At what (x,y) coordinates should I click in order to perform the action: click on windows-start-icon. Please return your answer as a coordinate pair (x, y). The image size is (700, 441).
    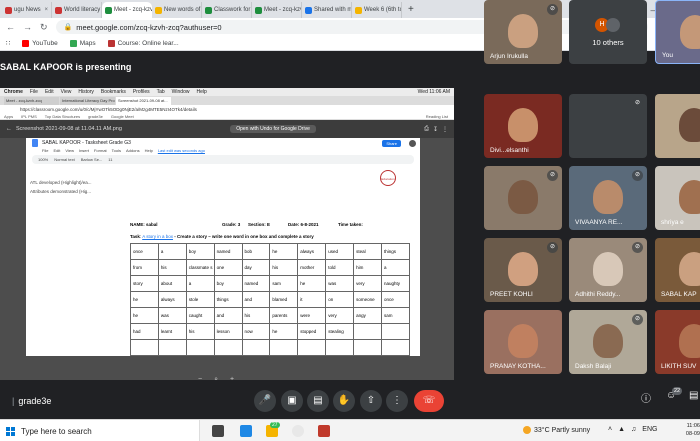
    Looking at the image, I should click on (10, 431).